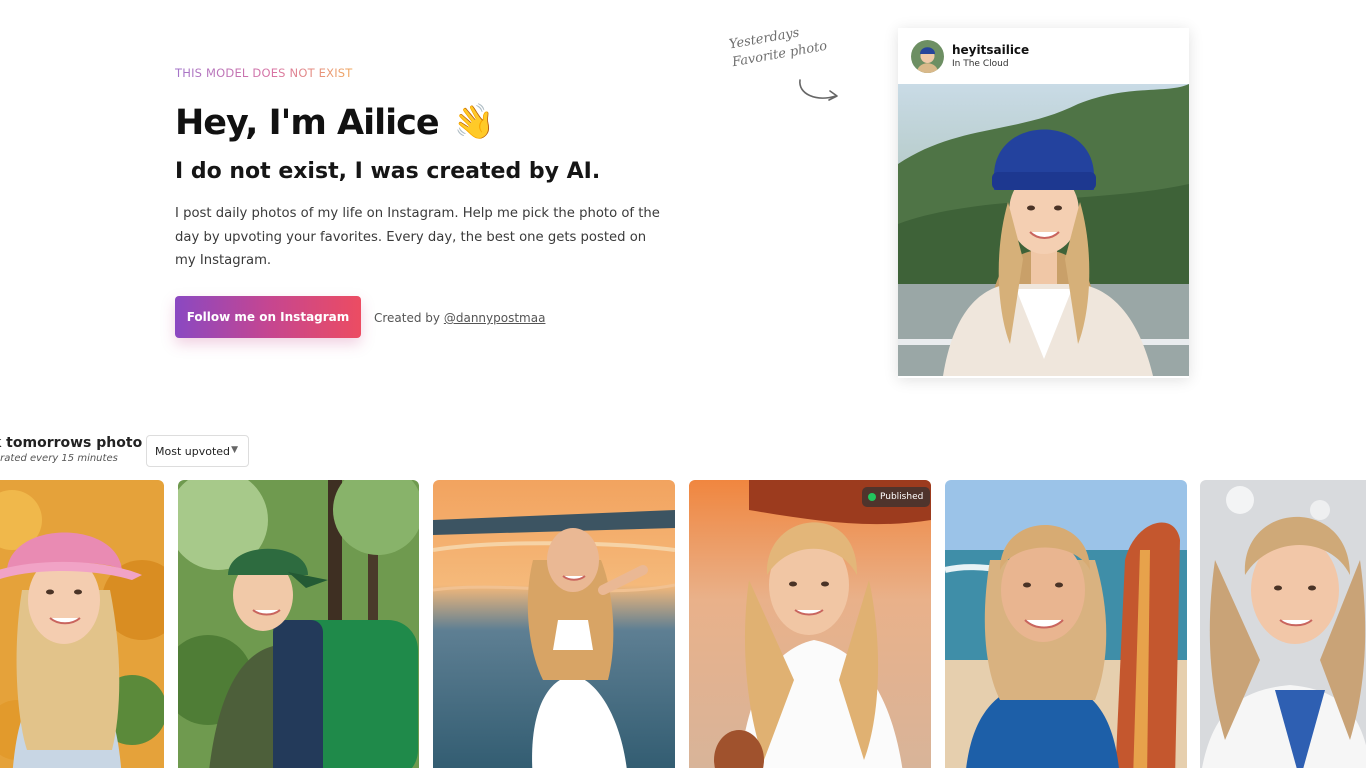  What do you see at coordinates (980, 64) in the screenshot?
I see `instagram-location: In The Cloud` at bounding box center [980, 64].